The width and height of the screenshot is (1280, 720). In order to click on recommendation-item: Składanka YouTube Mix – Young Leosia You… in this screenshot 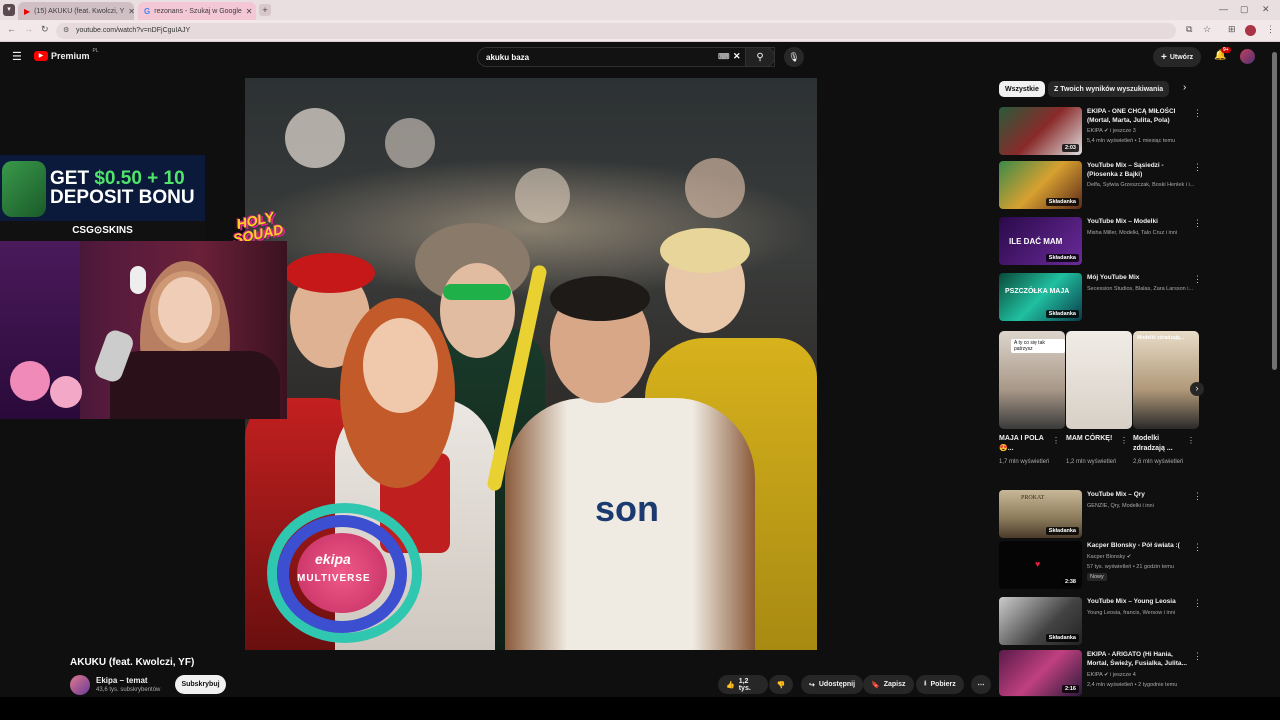, I will do `click(1101, 622)`.